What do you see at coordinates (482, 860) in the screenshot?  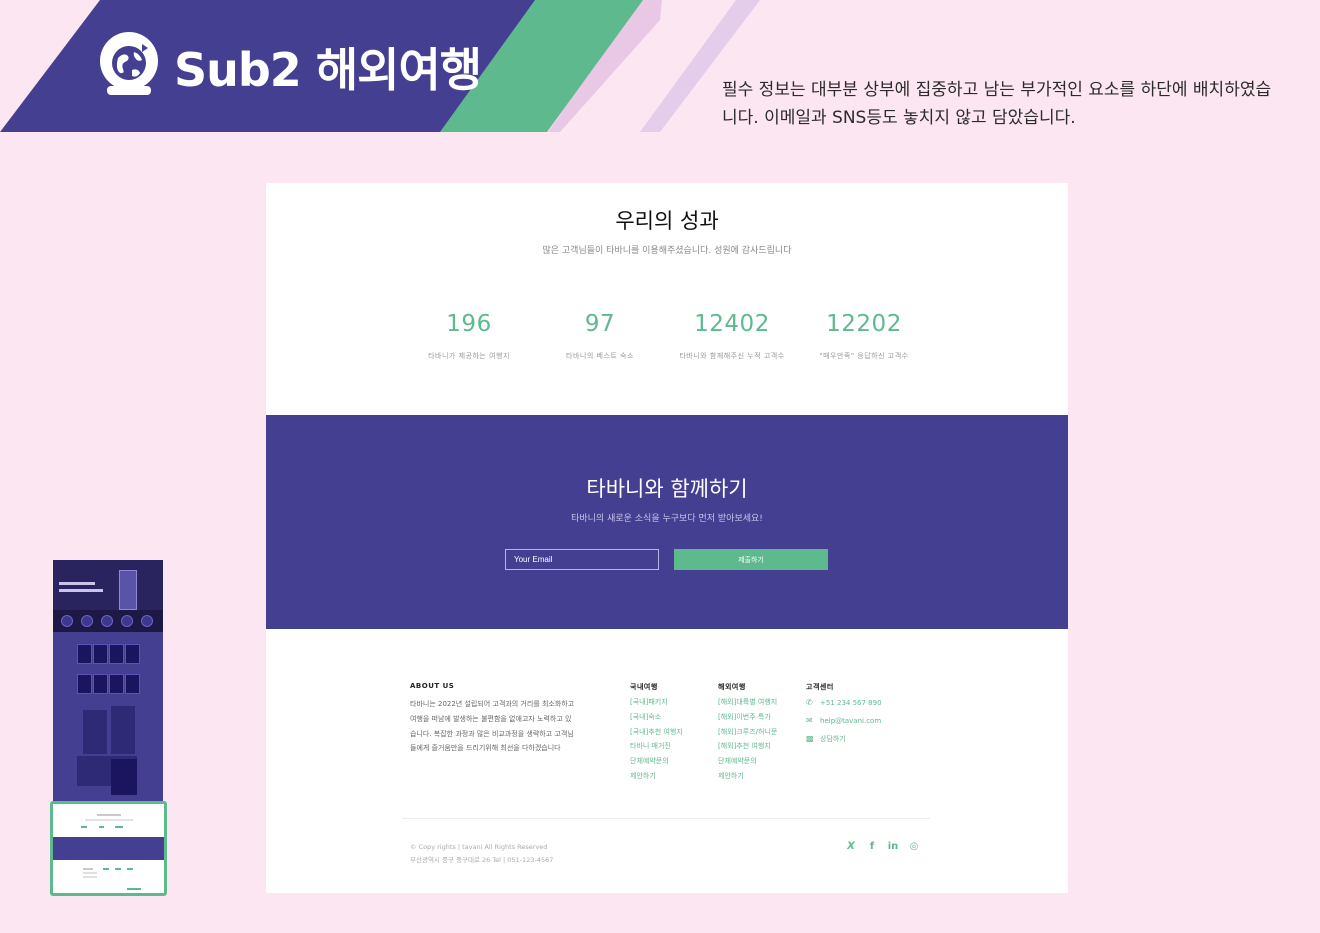 I see `address: 부산광역시 중구 중구대로 26 Tel | 051-123-4567` at bounding box center [482, 860].